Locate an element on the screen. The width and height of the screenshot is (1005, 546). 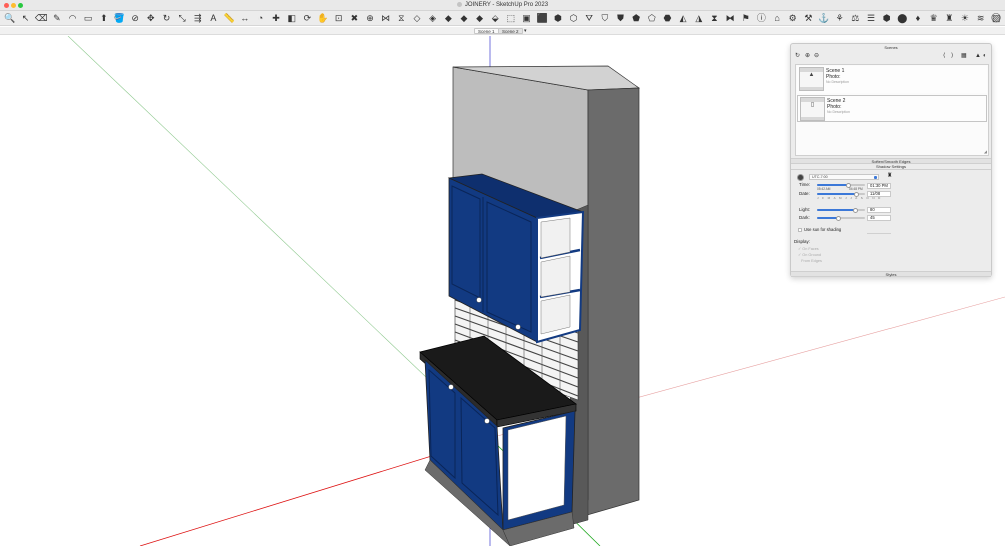
solid-union-icon: ◭ is located at coordinates (683, 18).